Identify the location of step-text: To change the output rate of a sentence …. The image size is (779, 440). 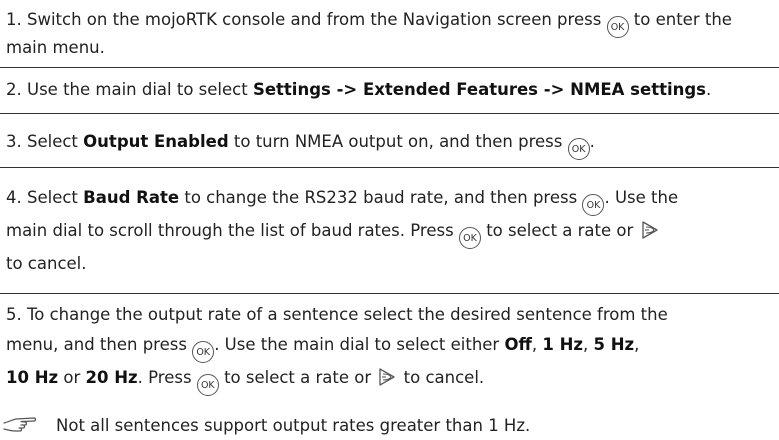
(347, 314).